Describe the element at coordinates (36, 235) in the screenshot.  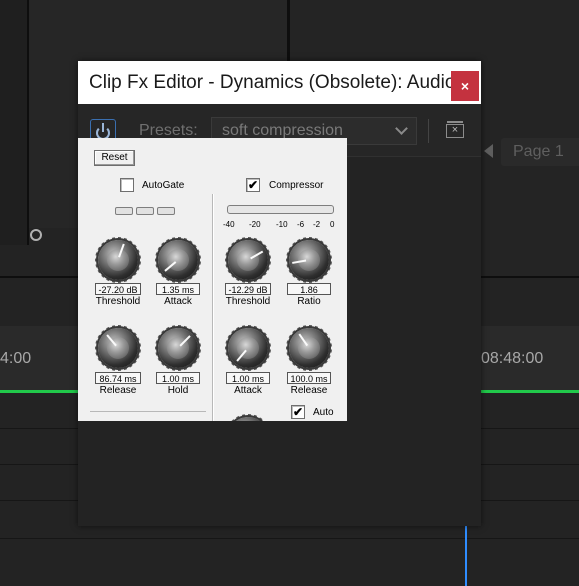
I see `scrub-handle` at that location.